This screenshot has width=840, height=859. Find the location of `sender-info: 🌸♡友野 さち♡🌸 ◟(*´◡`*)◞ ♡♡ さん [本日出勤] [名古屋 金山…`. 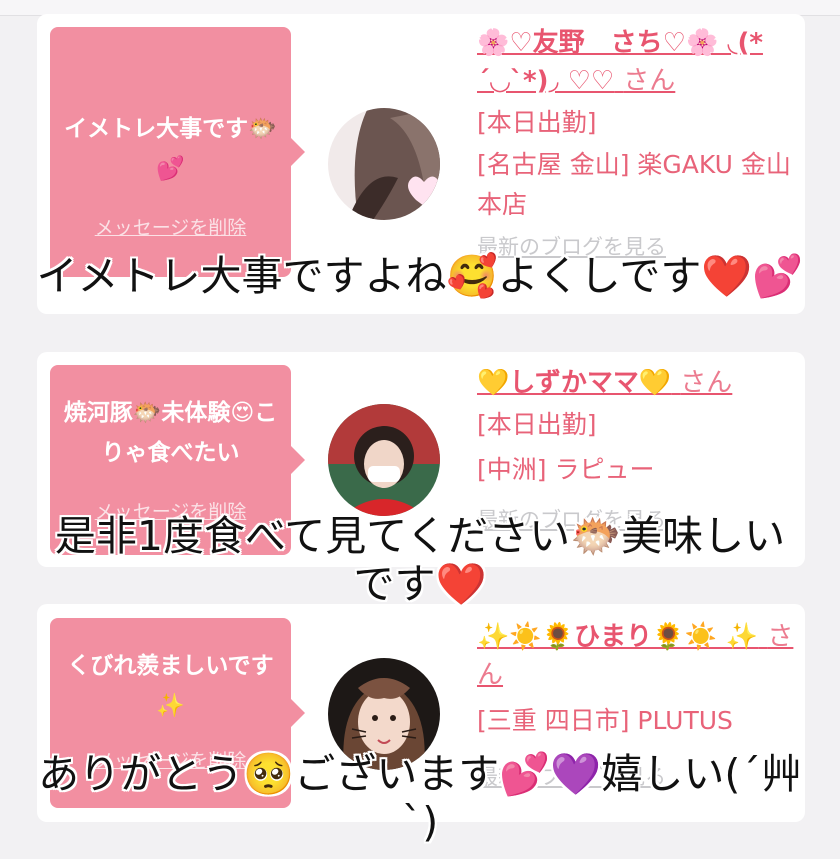

sender-info: 🌸♡友野 さち♡🌸 ◟(*´◡`*)◞ ♡♡ さん [本日出勤] [名古屋 金山… is located at coordinates (637, 143).